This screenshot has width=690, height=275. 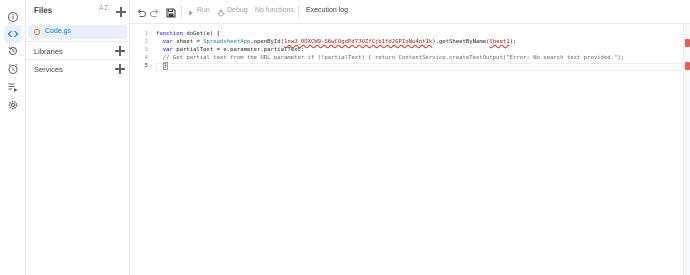 I want to click on redo-button, so click(x=155, y=12).